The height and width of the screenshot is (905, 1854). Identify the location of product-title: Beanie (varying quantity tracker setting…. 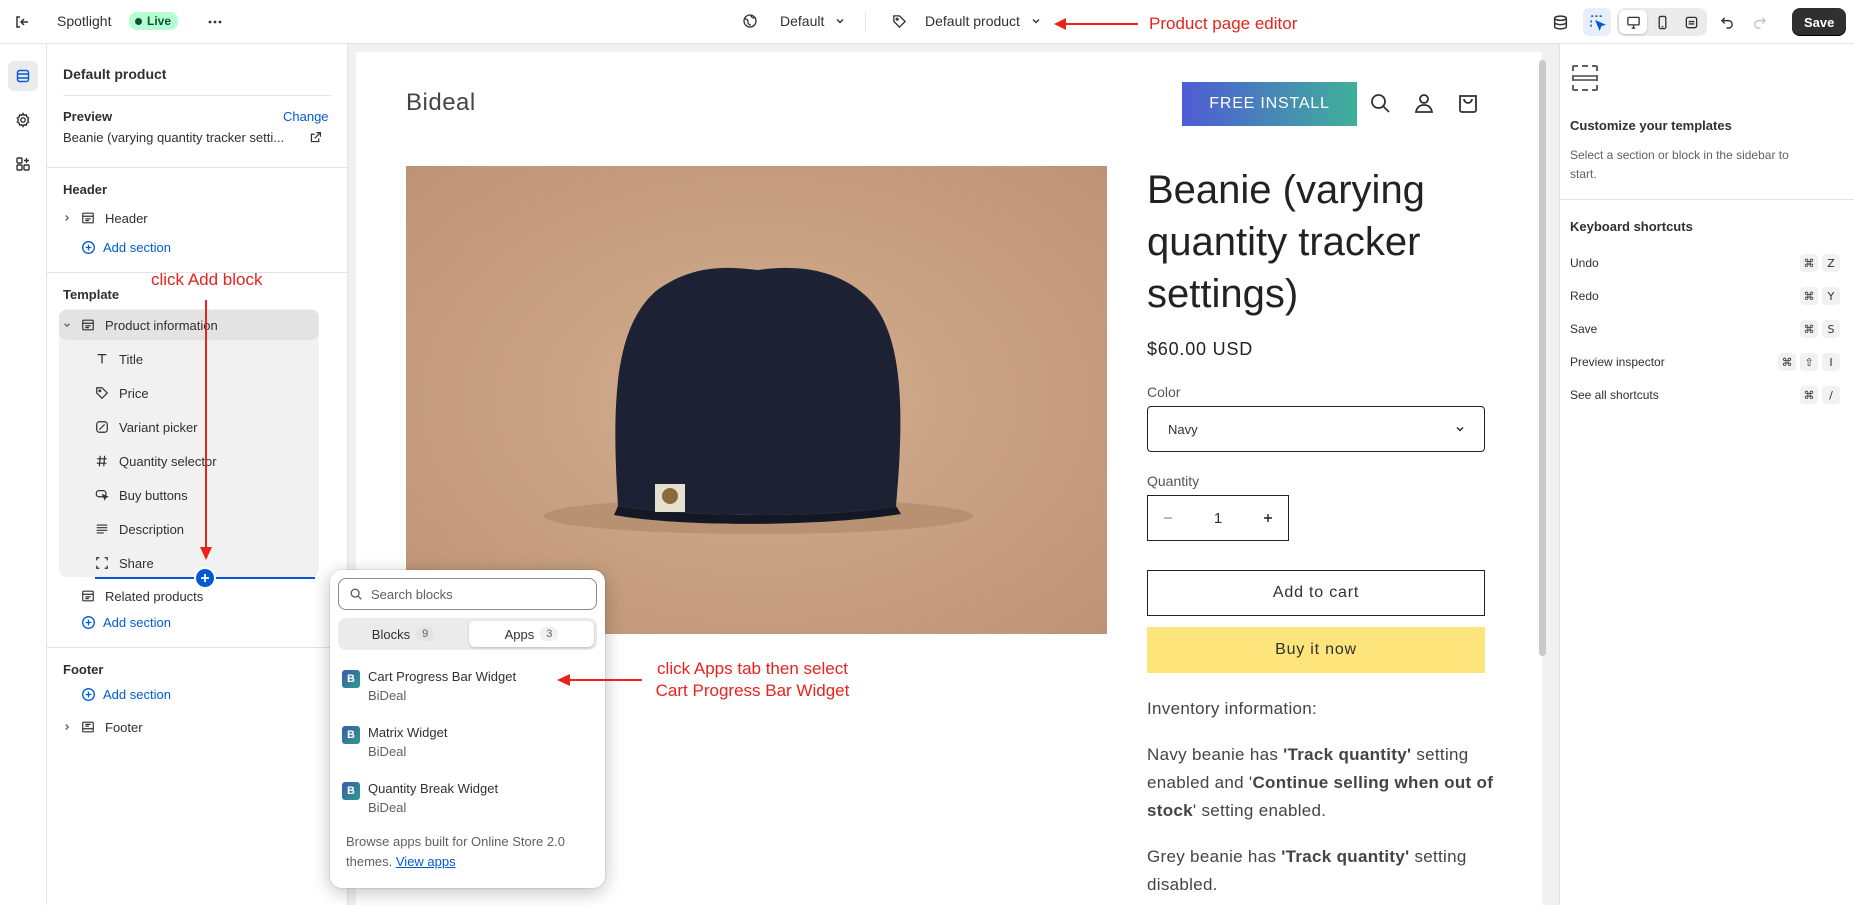
(1286, 242).